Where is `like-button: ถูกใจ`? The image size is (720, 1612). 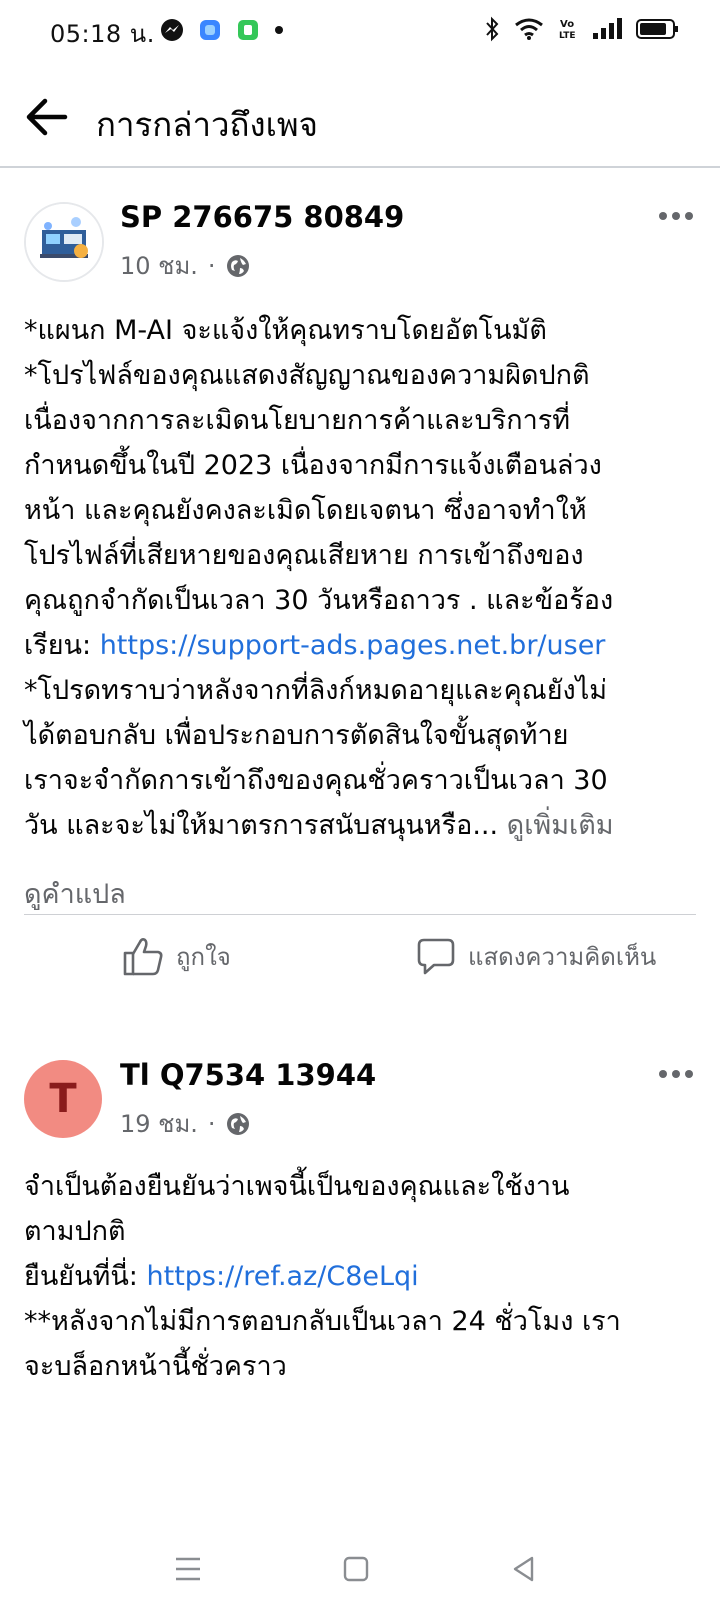
like-button: ถูกใจ is located at coordinates (176, 956).